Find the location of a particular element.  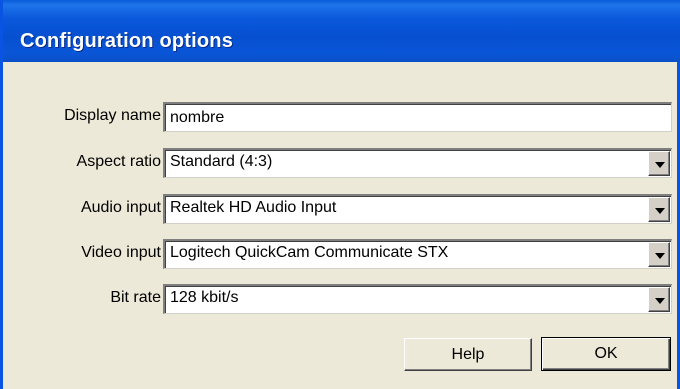

audio-input-label: Audio input is located at coordinates (120, 207).